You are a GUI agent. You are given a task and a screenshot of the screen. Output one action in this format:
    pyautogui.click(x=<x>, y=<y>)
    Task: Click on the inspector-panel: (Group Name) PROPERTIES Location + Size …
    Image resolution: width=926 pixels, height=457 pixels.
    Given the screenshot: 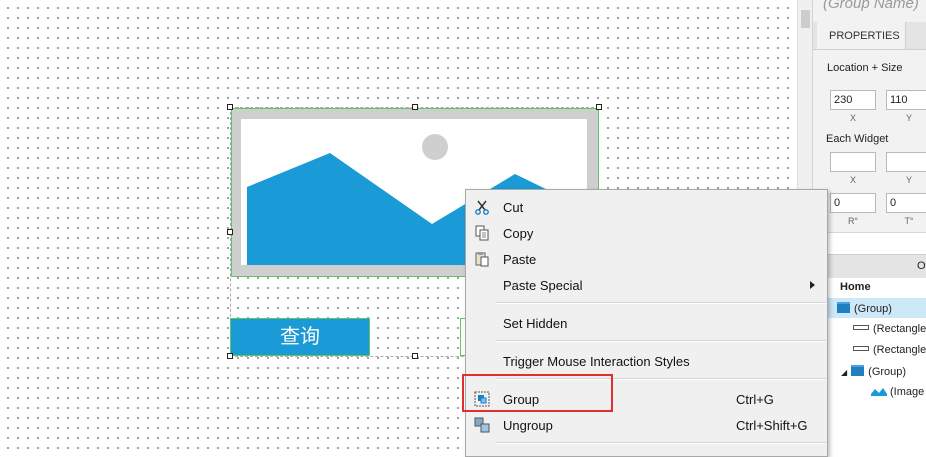 What is the action you would take?
    pyautogui.click(x=869, y=228)
    